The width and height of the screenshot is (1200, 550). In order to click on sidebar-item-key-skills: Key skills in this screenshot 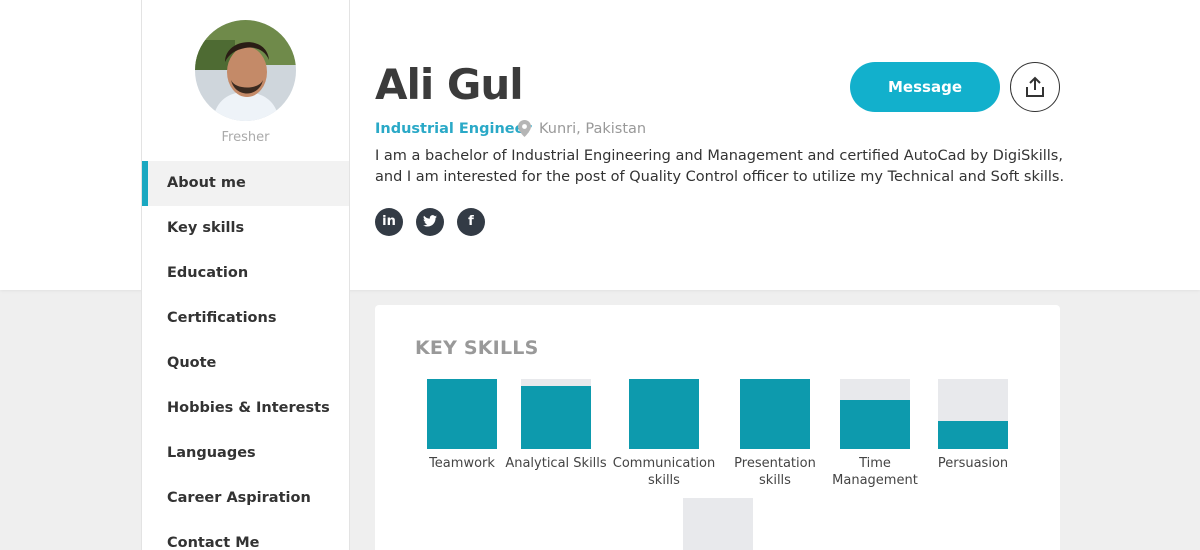, I will do `click(245, 228)`.